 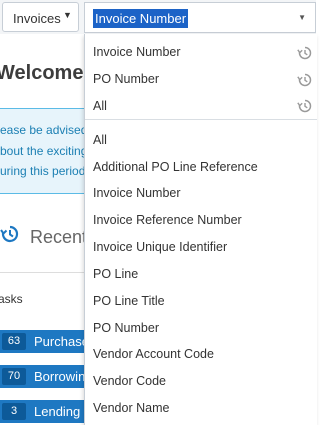 What do you see at coordinates (129, 301) in the screenshot?
I see `menu-item: PO Line Title` at bounding box center [129, 301].